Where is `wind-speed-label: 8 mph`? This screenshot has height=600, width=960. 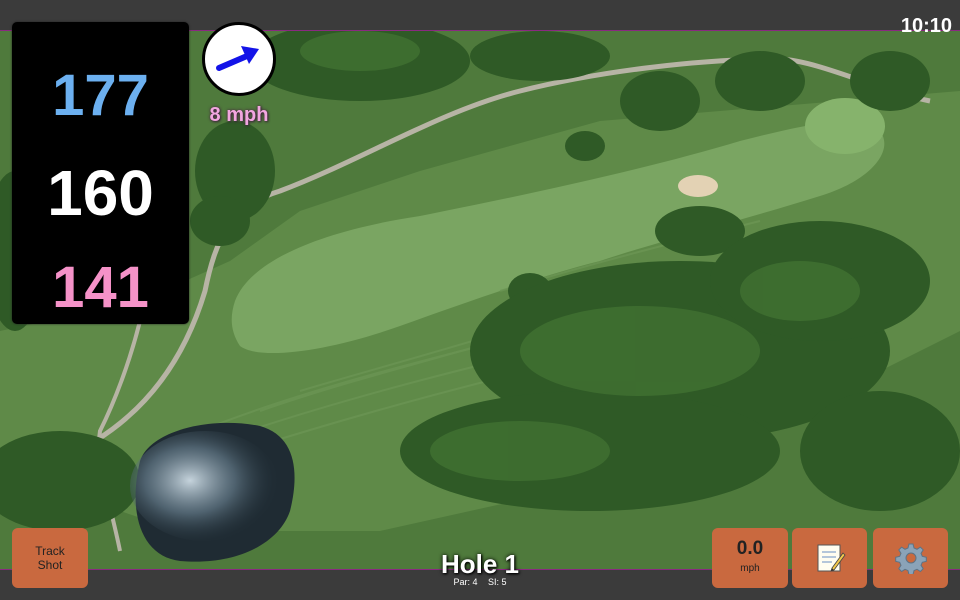
wind-speed-label: 8 mph is located at coordinates (239, 115).